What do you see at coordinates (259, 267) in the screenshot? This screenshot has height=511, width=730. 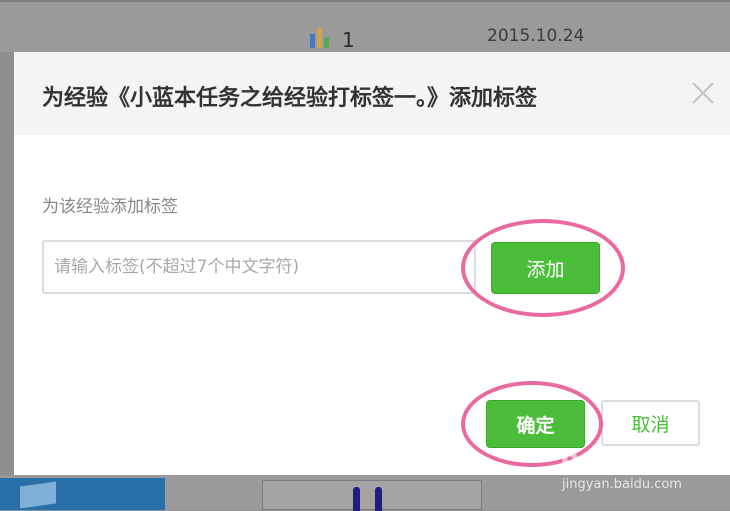 I see `tag-input` at bounding box center [259, 267].